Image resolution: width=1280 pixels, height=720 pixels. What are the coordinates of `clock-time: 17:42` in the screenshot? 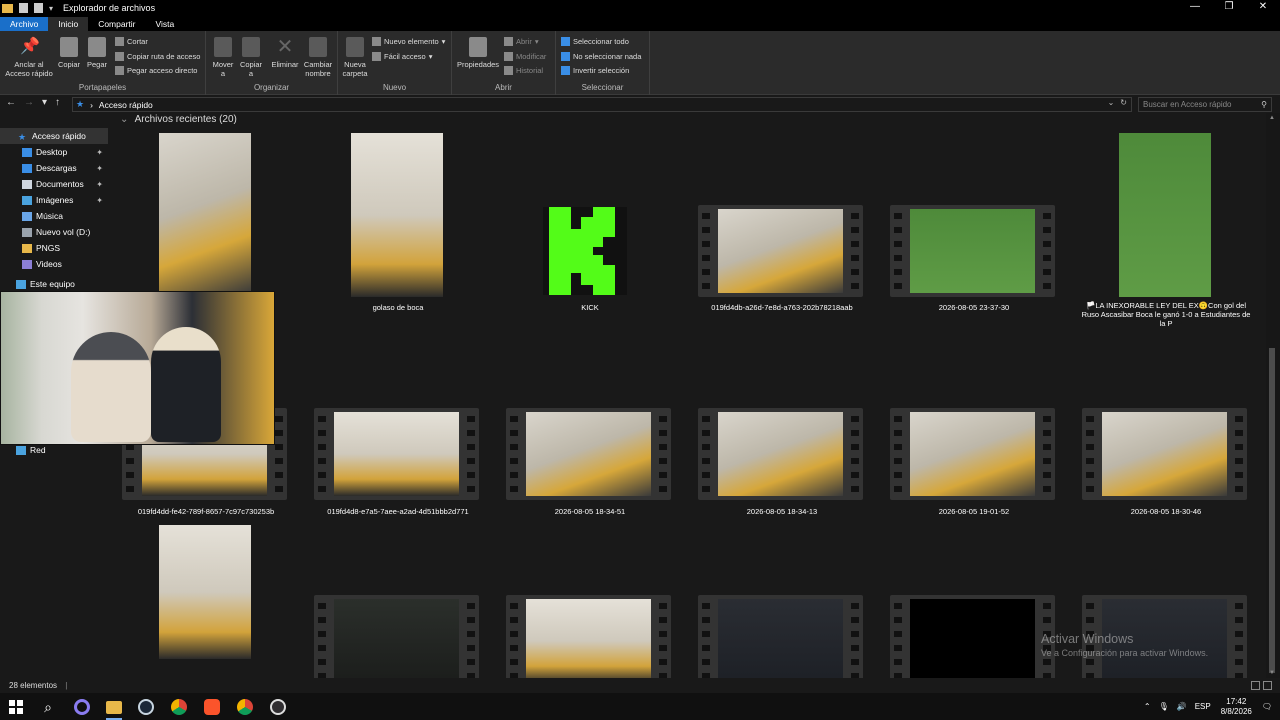 It's located at (1236, 701).